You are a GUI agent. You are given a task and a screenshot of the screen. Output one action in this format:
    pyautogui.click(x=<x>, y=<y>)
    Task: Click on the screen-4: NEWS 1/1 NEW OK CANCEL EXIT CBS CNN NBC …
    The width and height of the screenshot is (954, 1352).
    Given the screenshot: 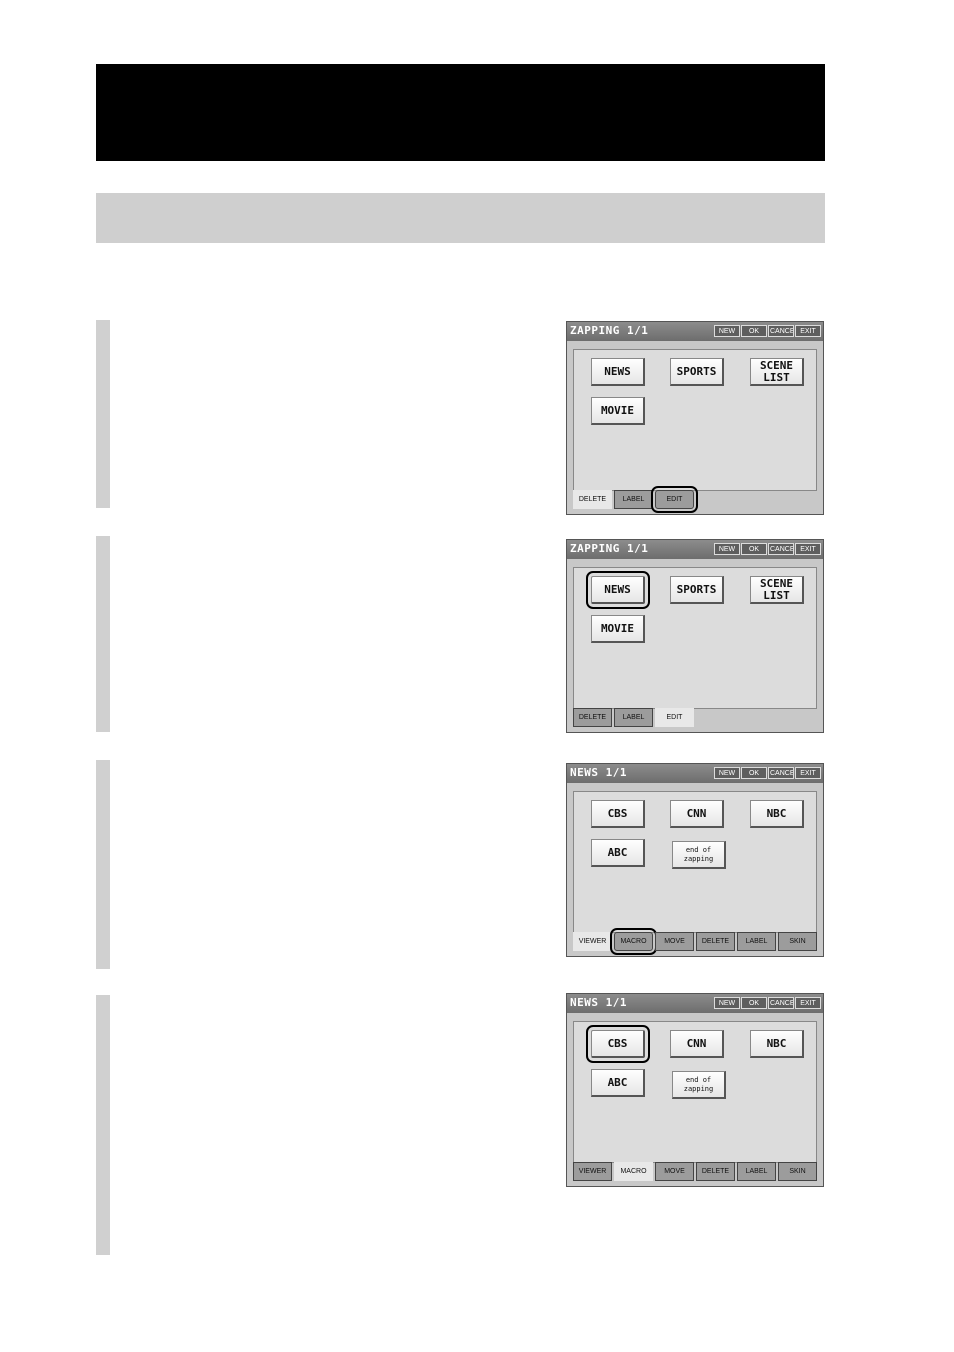 What is the action you would take?
    pyautogui.click(x=695, y=1090)
    